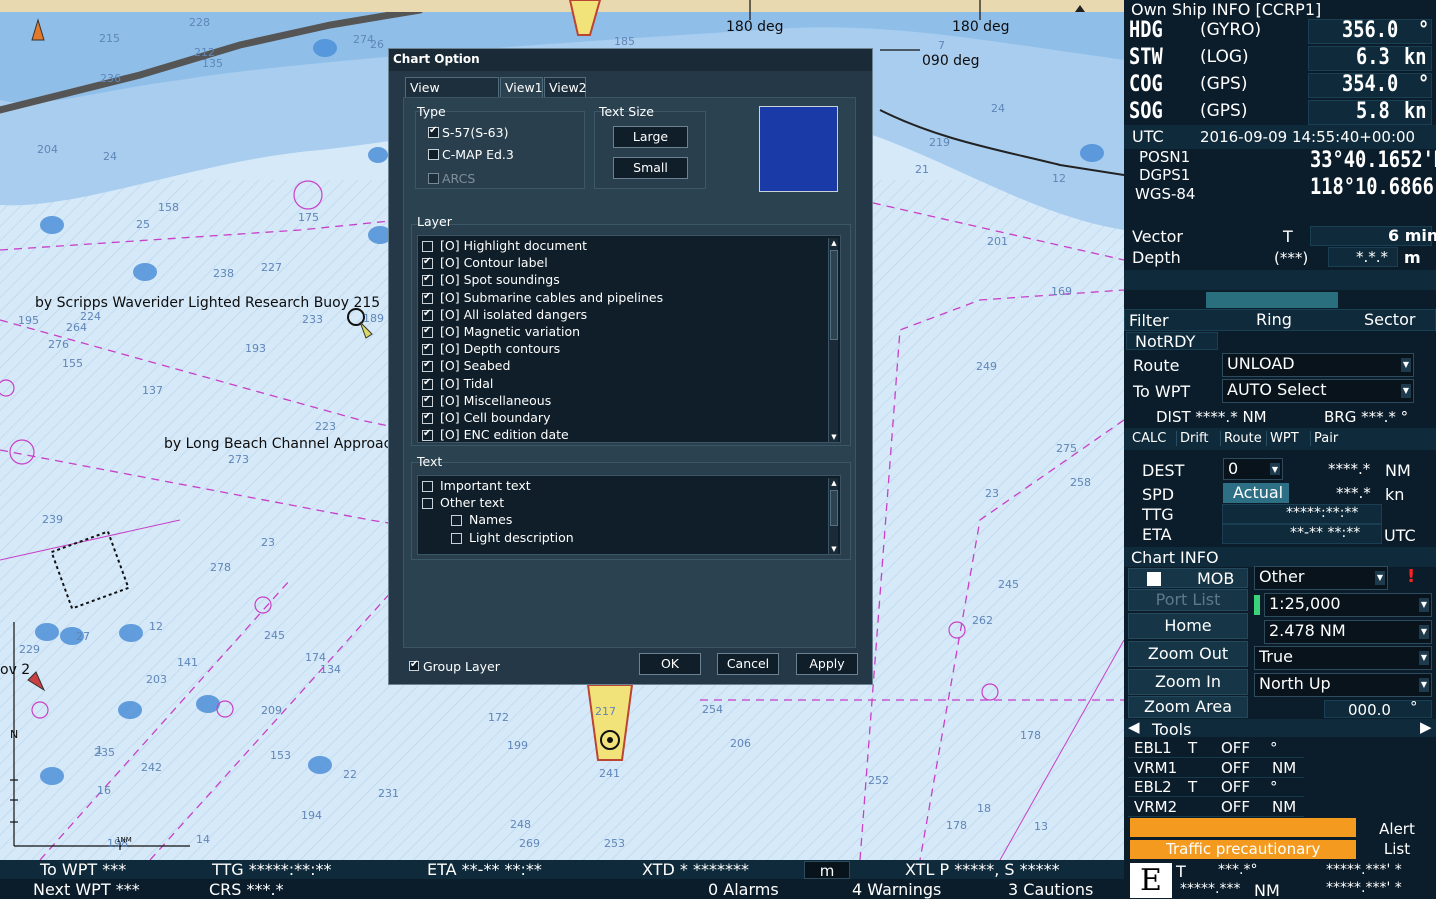  I want to click on port-list-button: Port List, so click(1188, 600).